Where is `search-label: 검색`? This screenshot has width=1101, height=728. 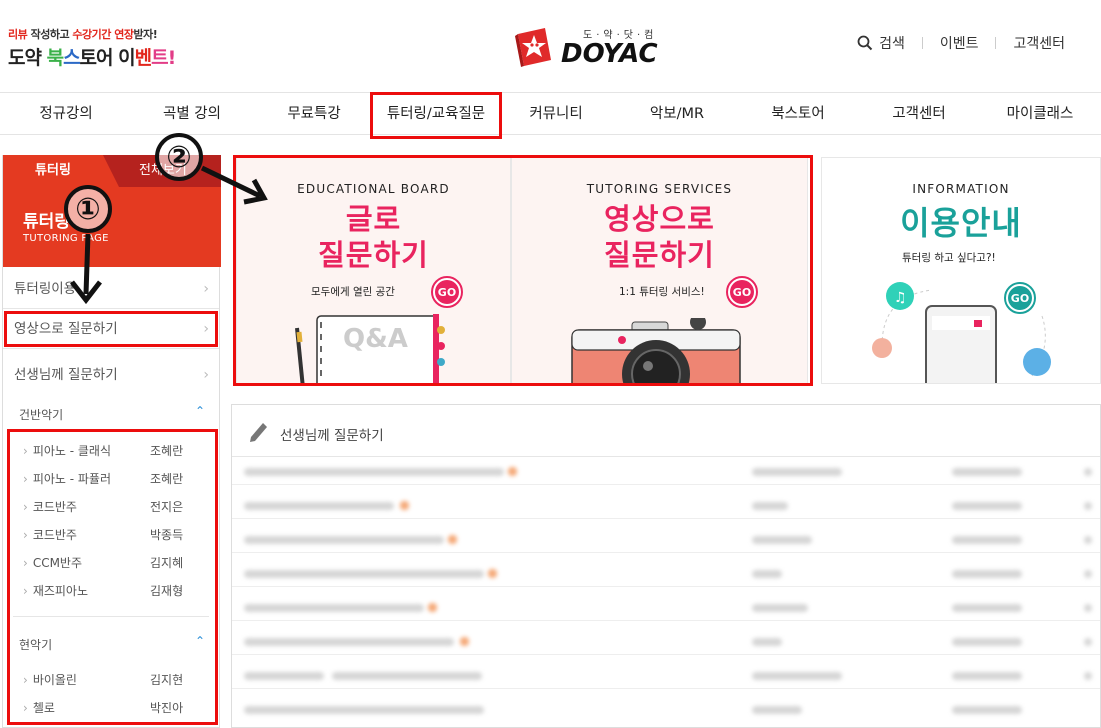
search-label: 검색 is located at coordinates (892, 44).